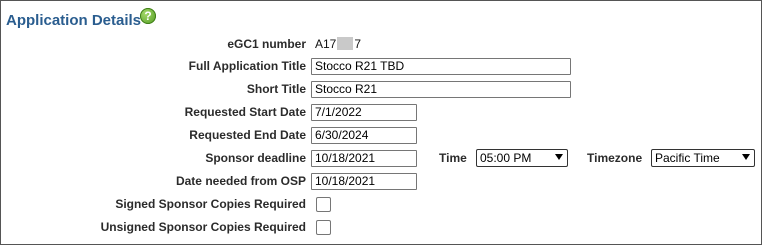 The image size is (762, 245). Describe the element at coordinates (323, 227) in the screenshot. I see `unsigned-copies-checkbox` at that location.